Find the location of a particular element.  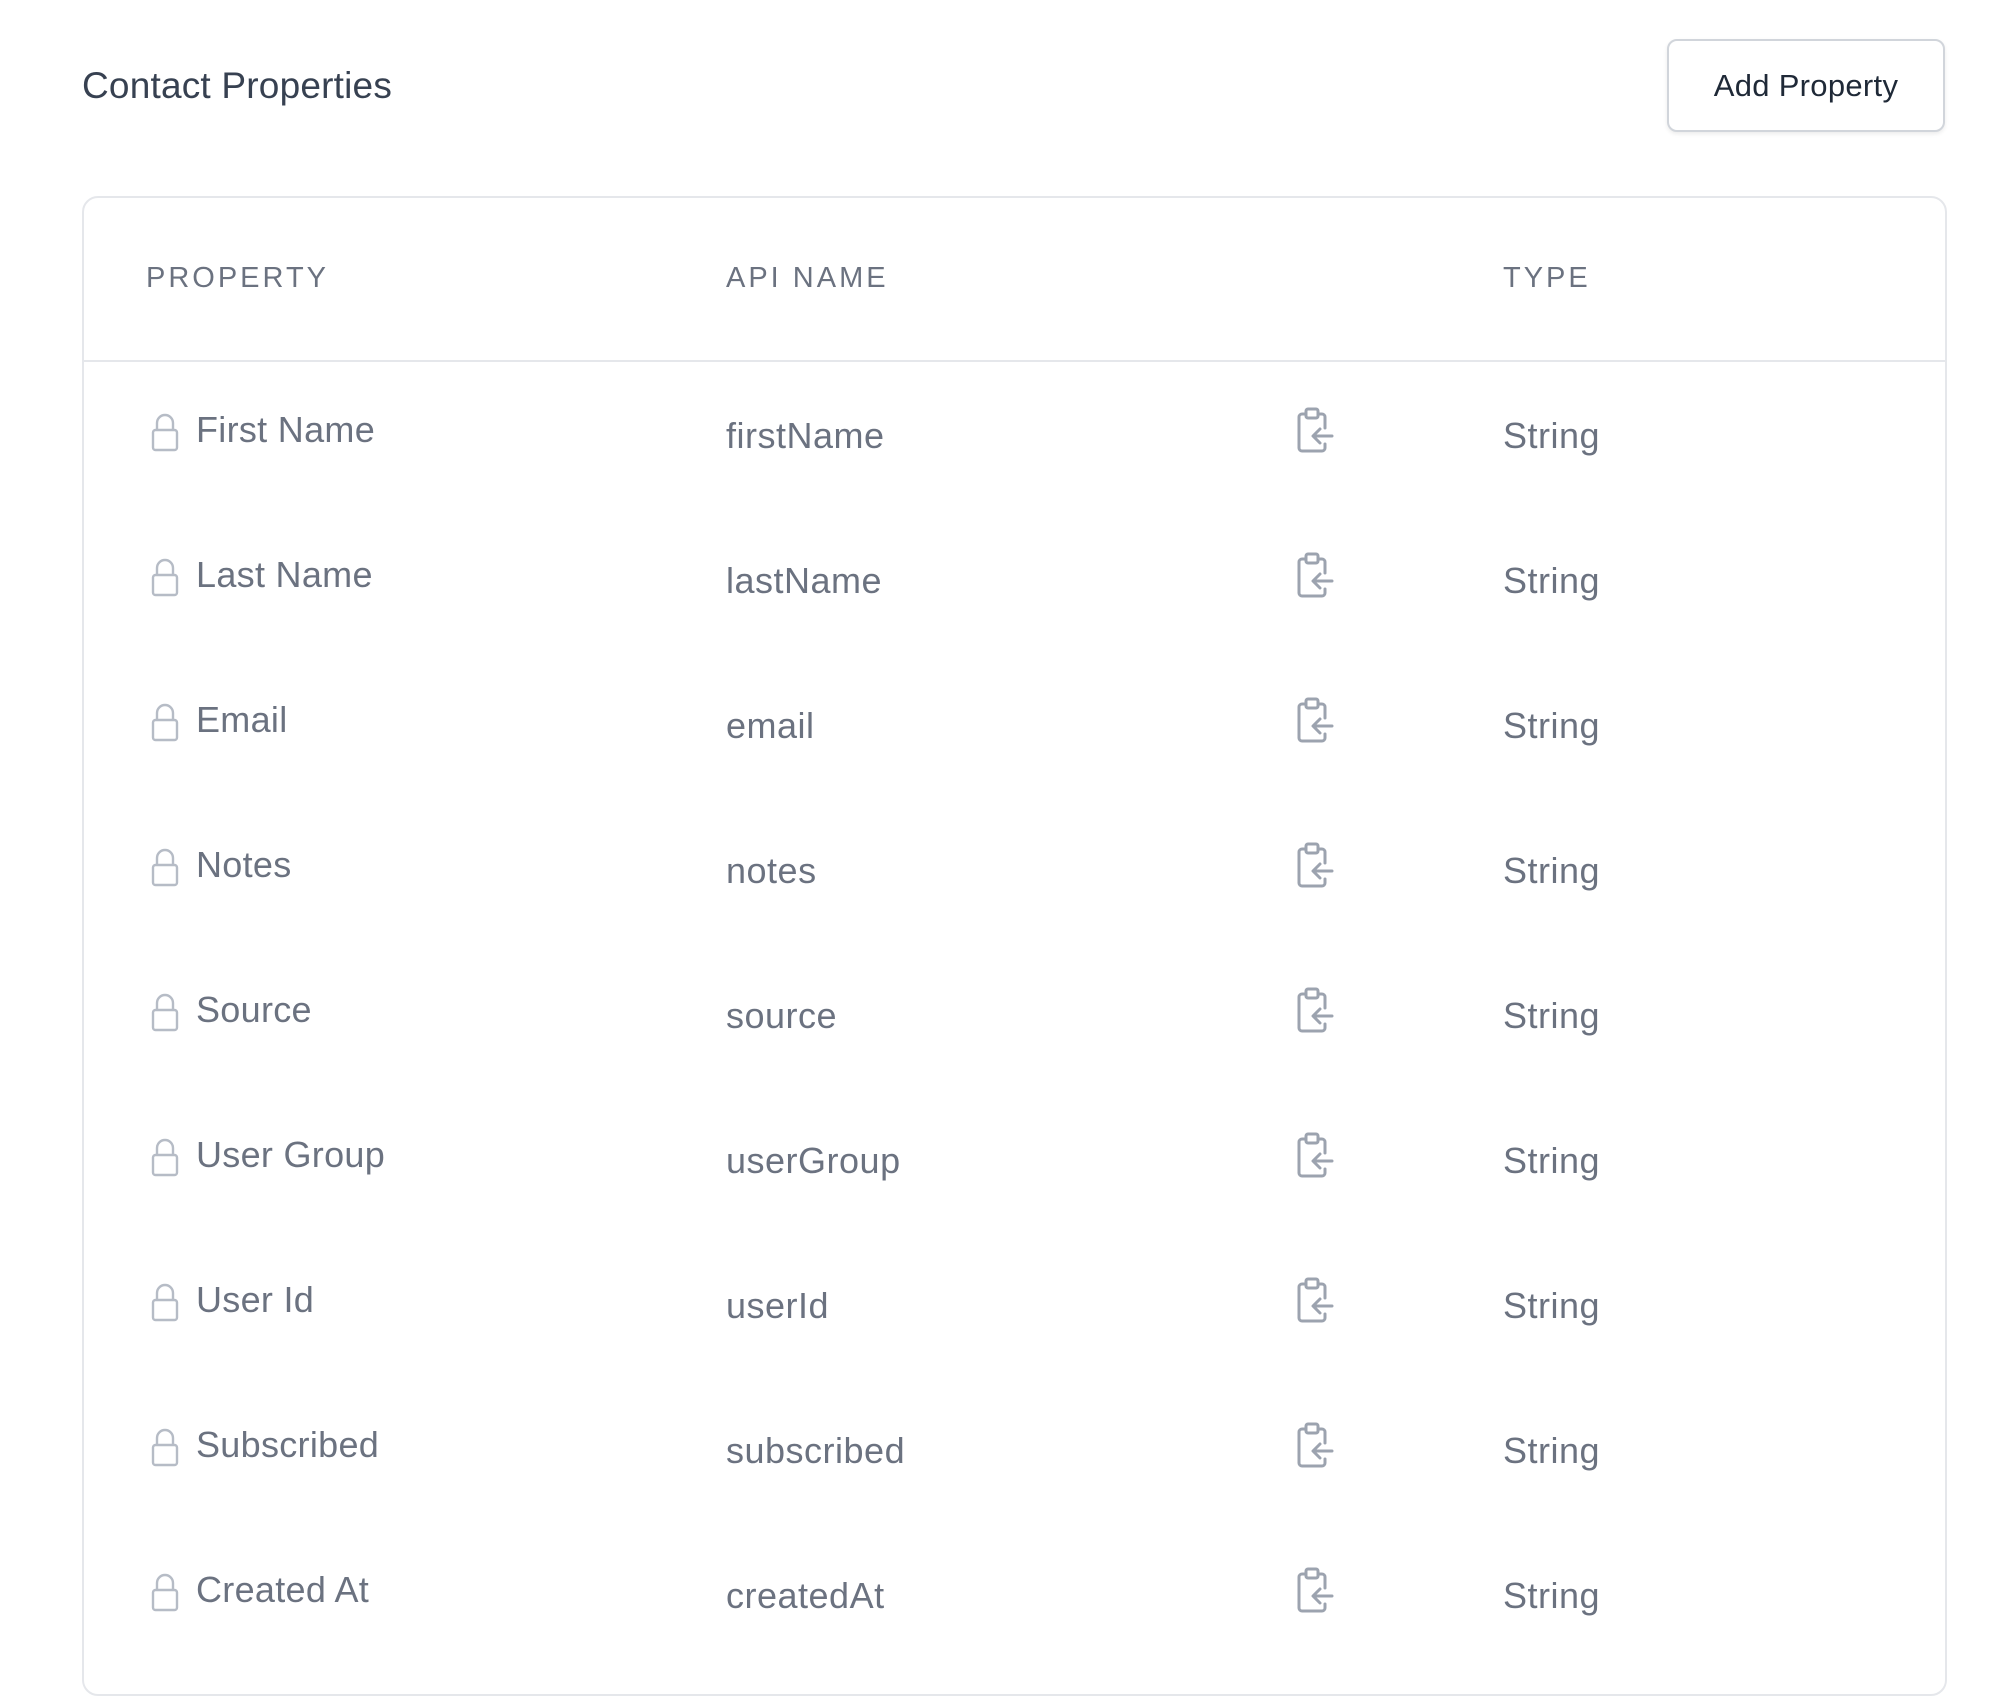

api-name-value: subscribed is located at coordinates (816, 1450).